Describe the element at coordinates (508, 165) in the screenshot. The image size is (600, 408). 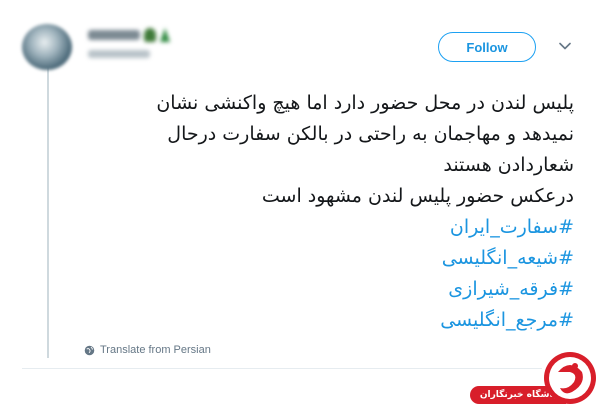
I see `tweet-text-line: شعاردادن هستند` at that location.